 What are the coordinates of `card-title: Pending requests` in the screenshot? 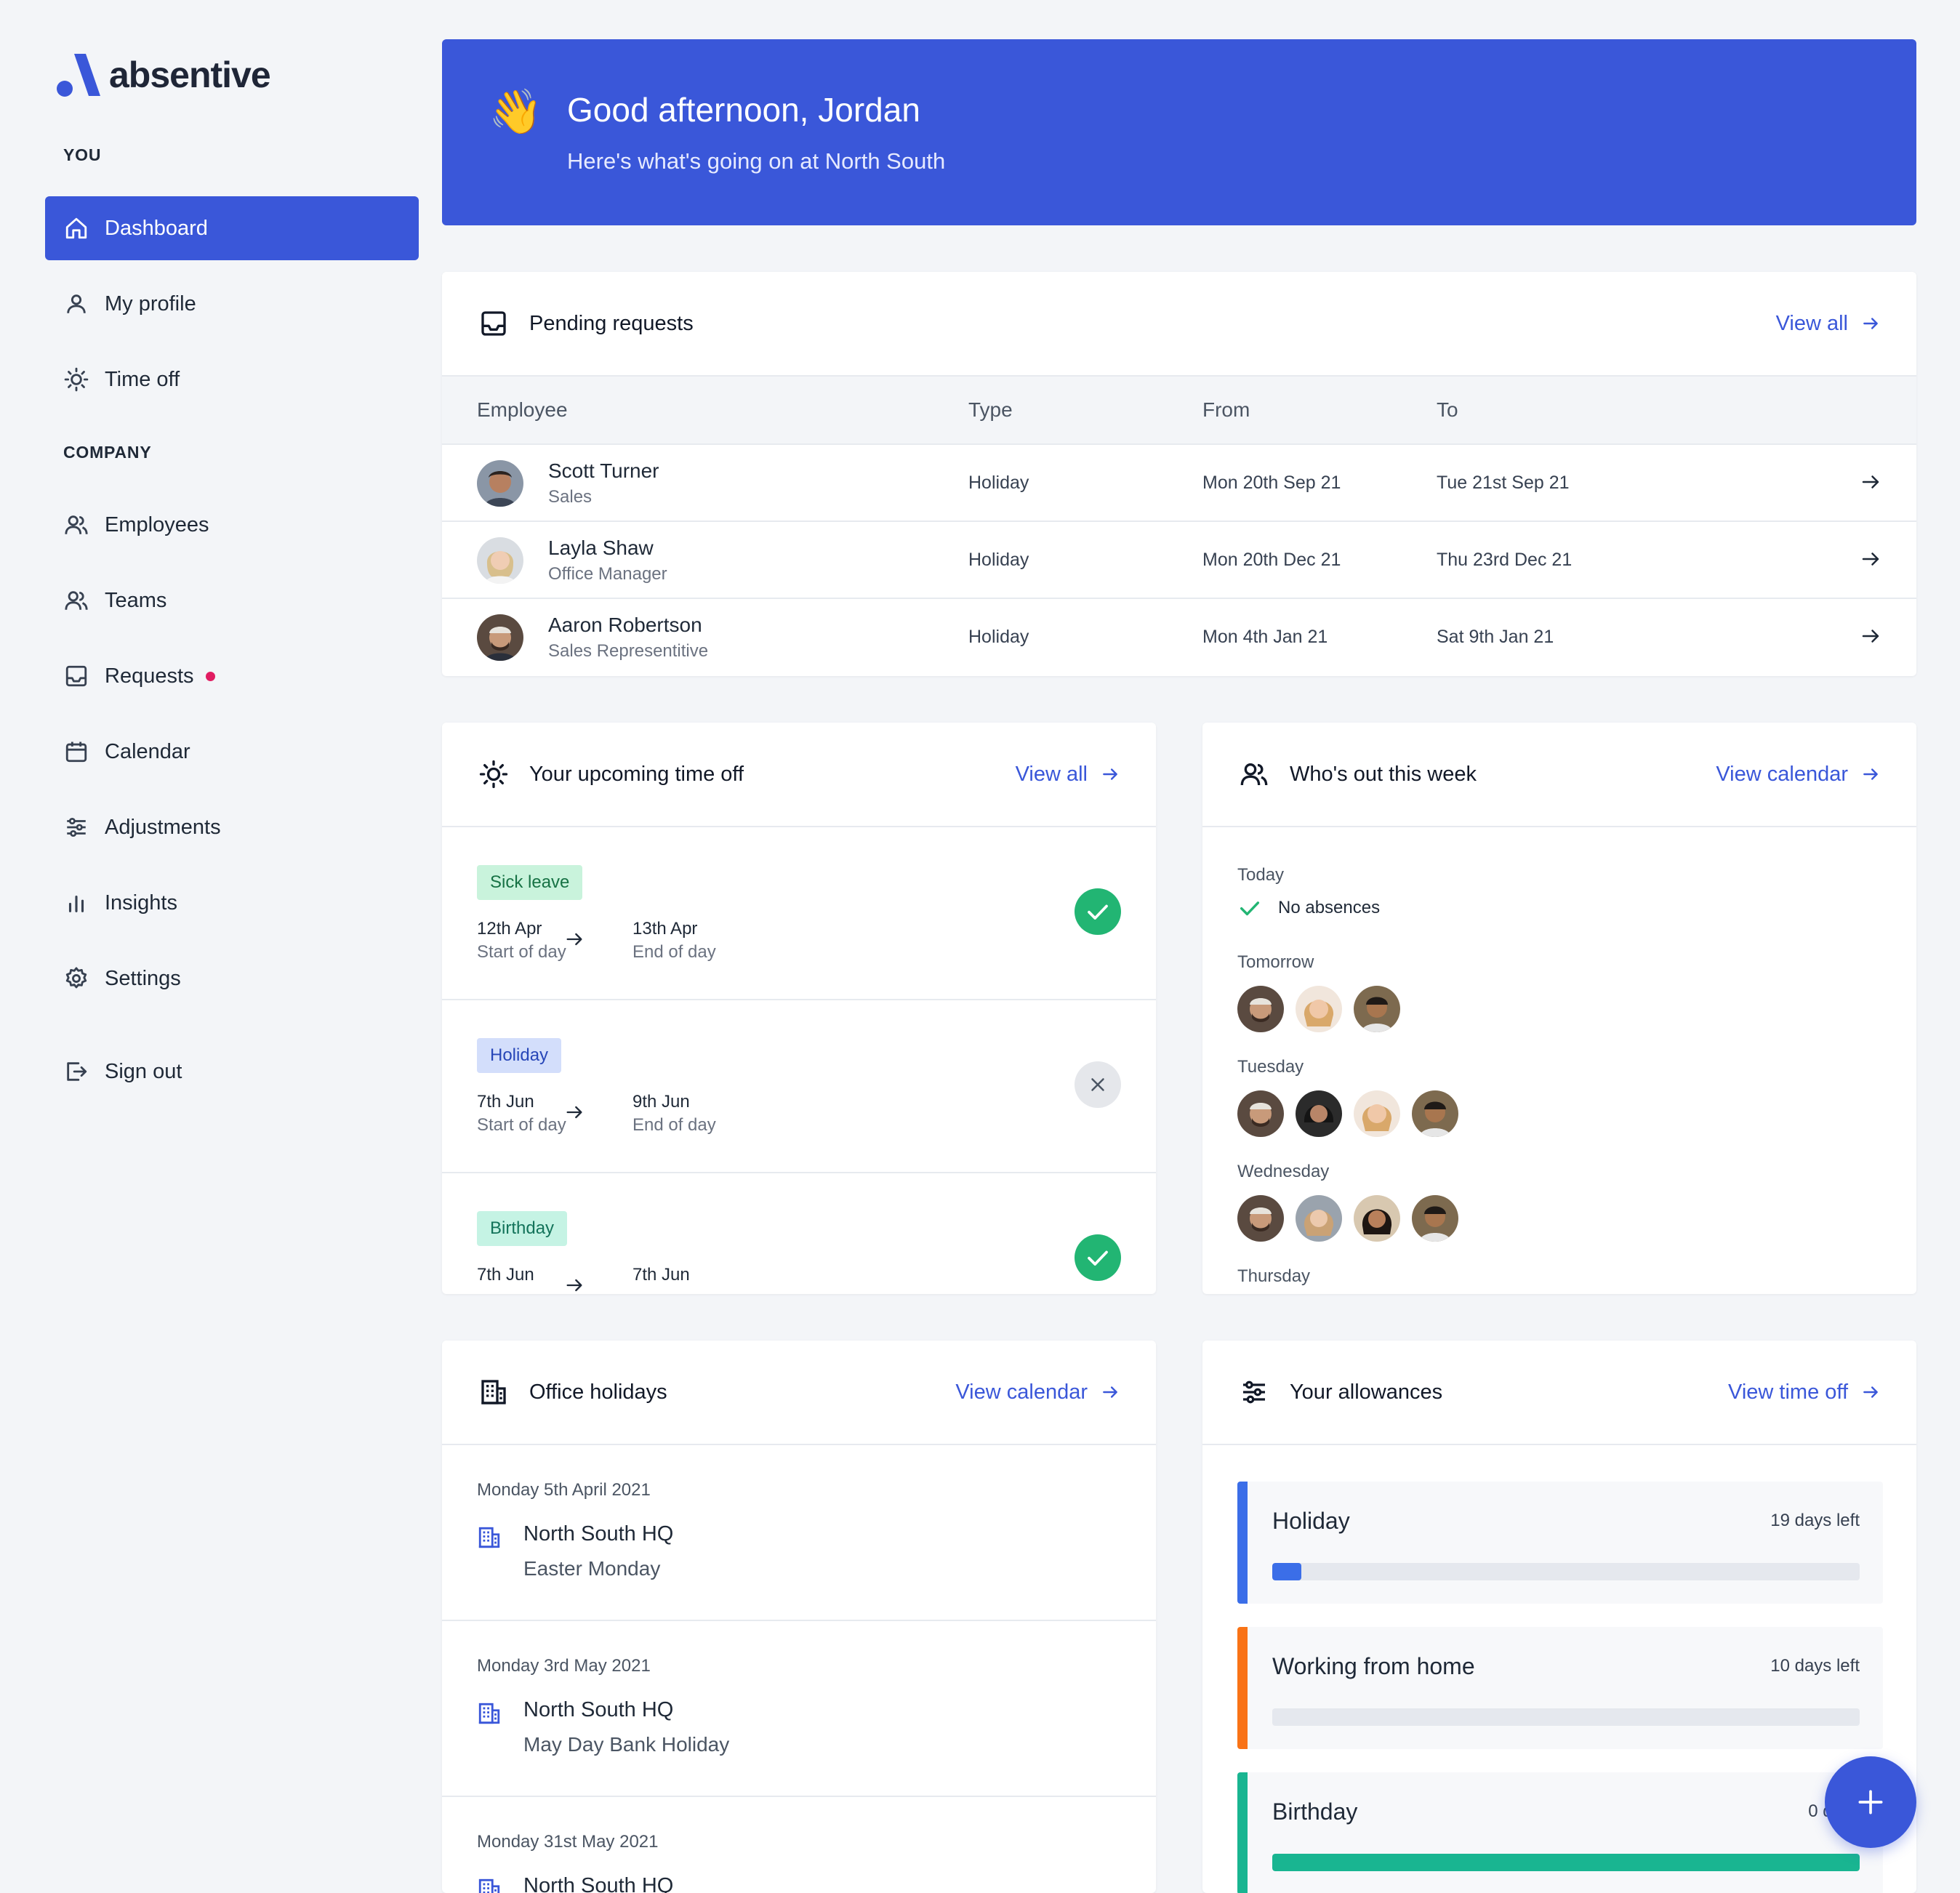 It's located at (611, 323).